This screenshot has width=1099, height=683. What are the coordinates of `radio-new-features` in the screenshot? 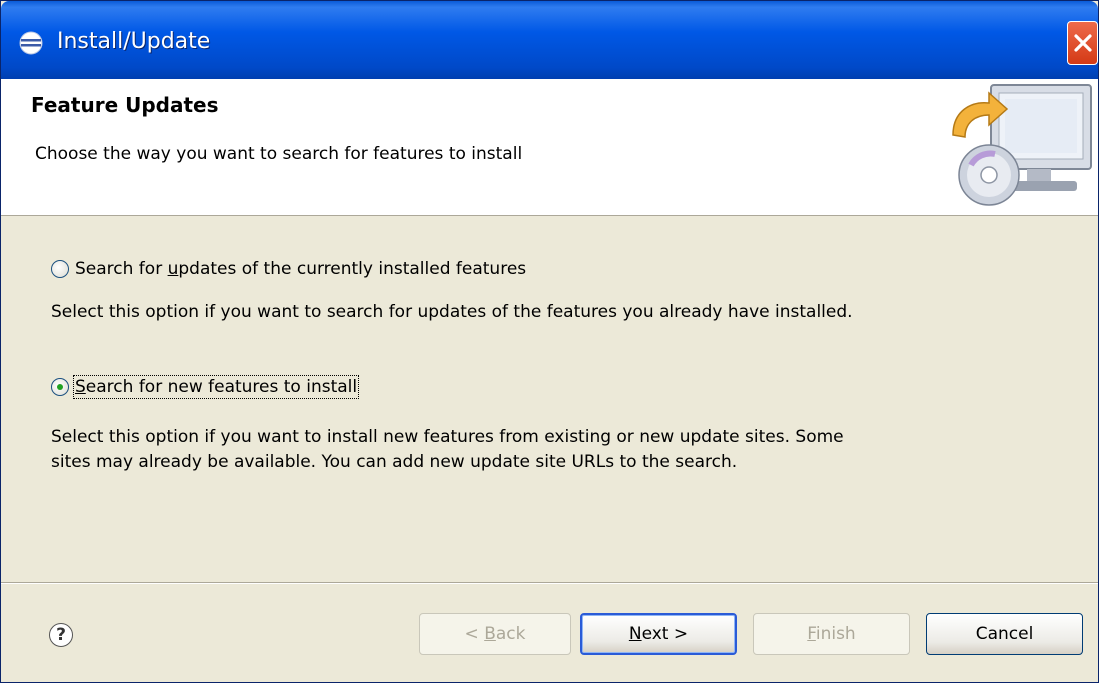 It's located at (60, 387).